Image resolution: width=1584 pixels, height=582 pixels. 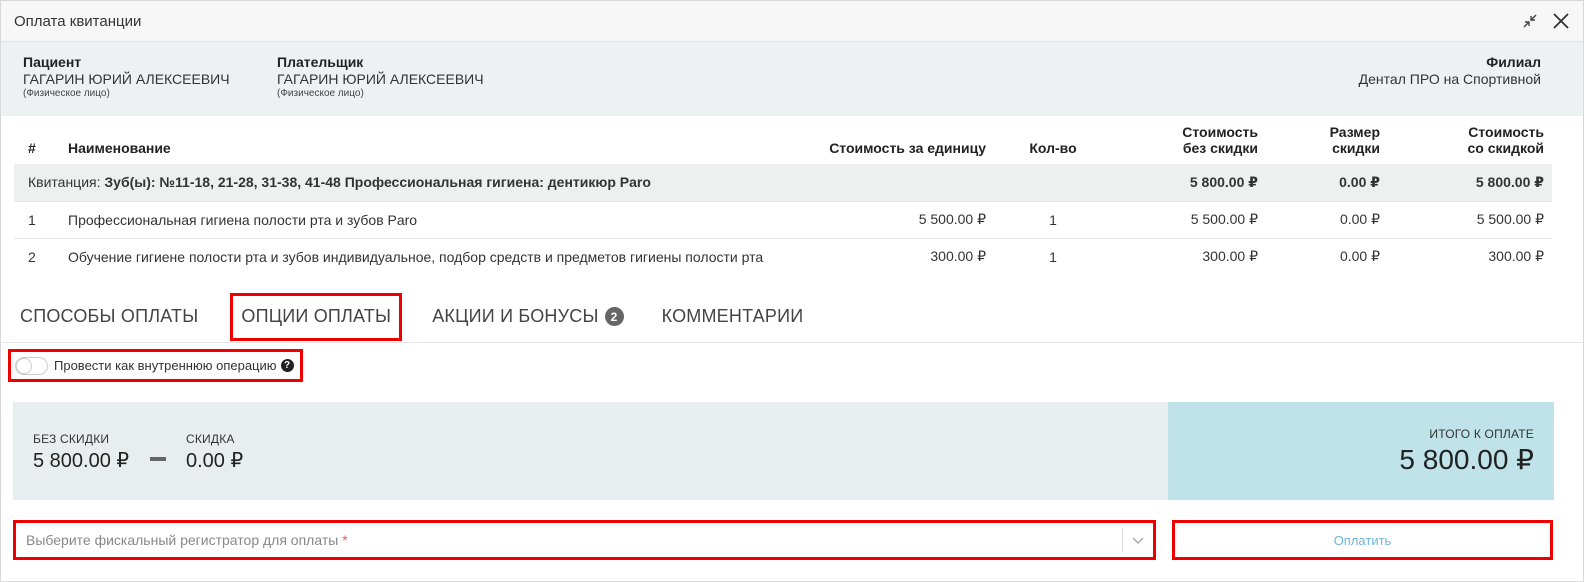 I want to click on internal-operation-toggle-row: Провести как внутреннюю операцию ?, so click(x=155, y=365).